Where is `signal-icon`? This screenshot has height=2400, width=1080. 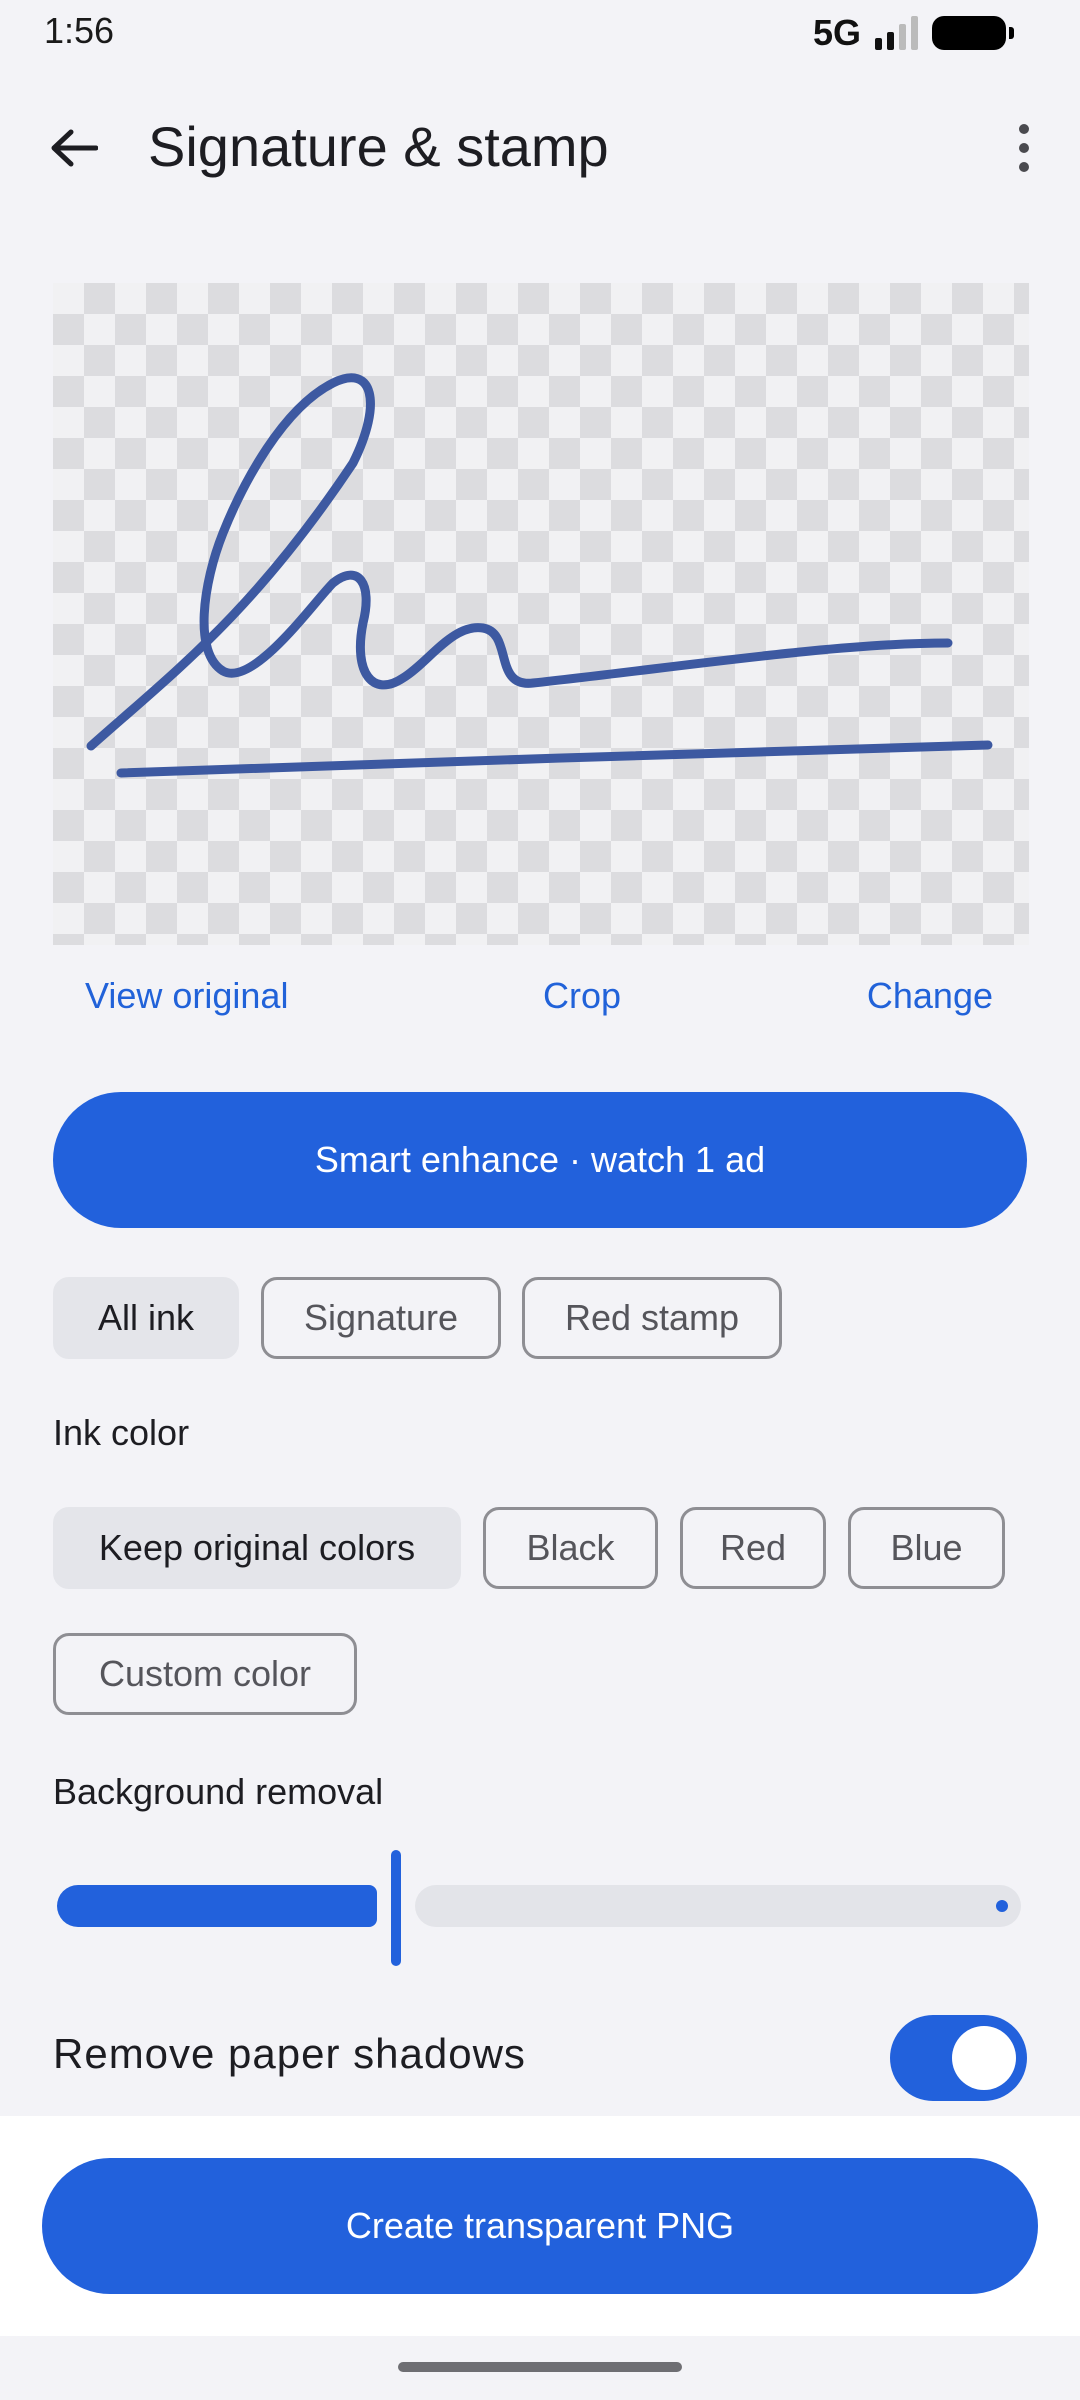 signal-icon is located at coordinates (896, 33).